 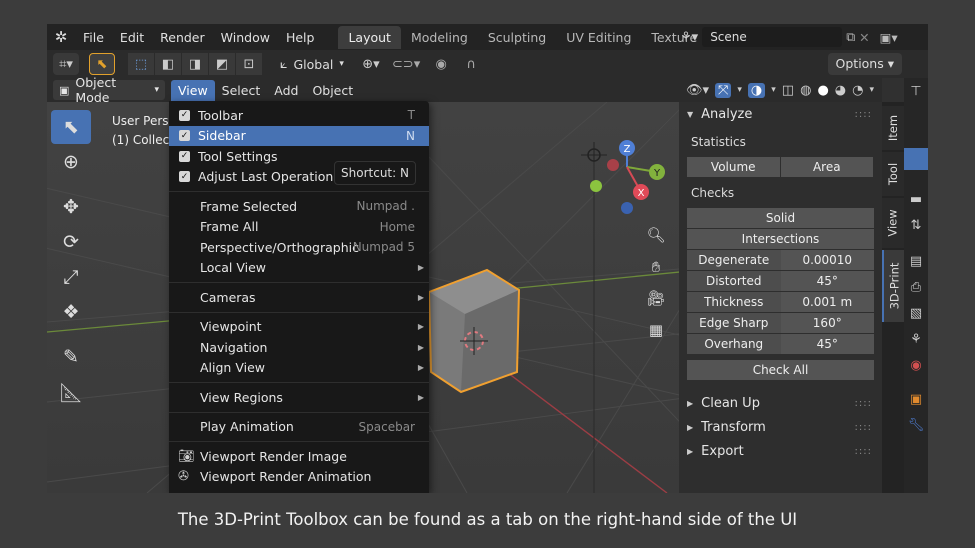 I want to click on solid-button: Solid, so click(x=780, y=218).